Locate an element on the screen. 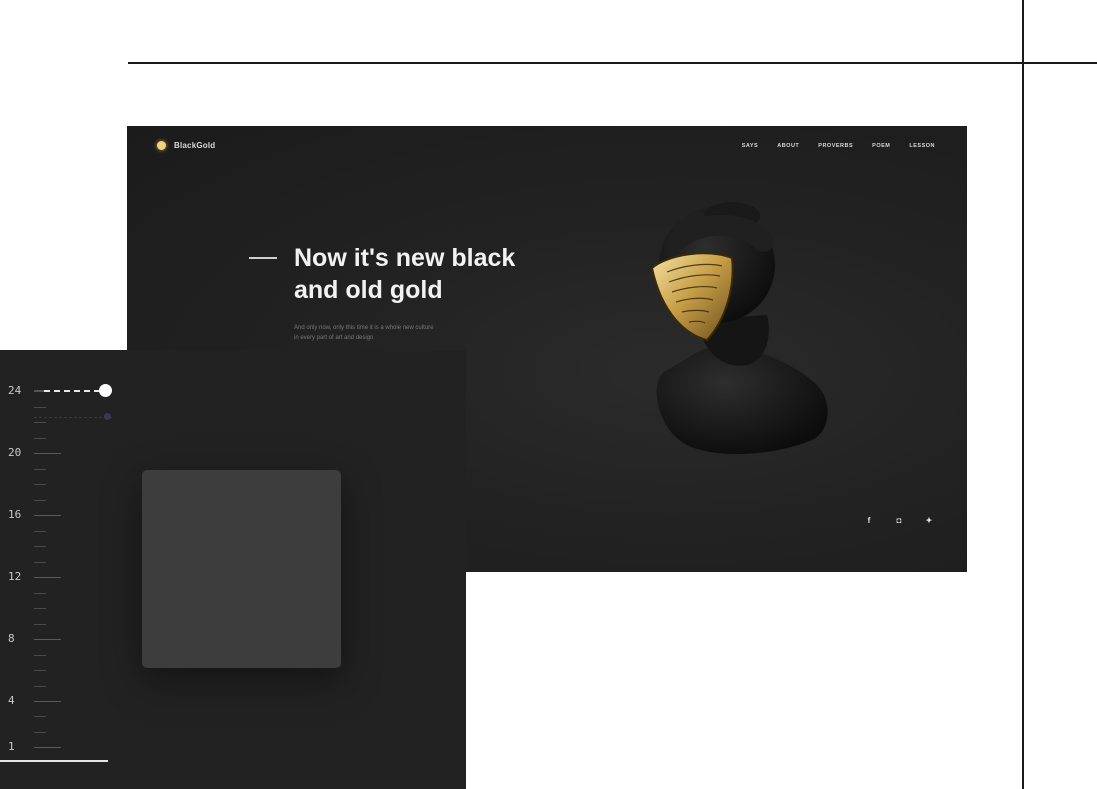  nav-item-about: ABOUT is located at coordinates (788, 146).